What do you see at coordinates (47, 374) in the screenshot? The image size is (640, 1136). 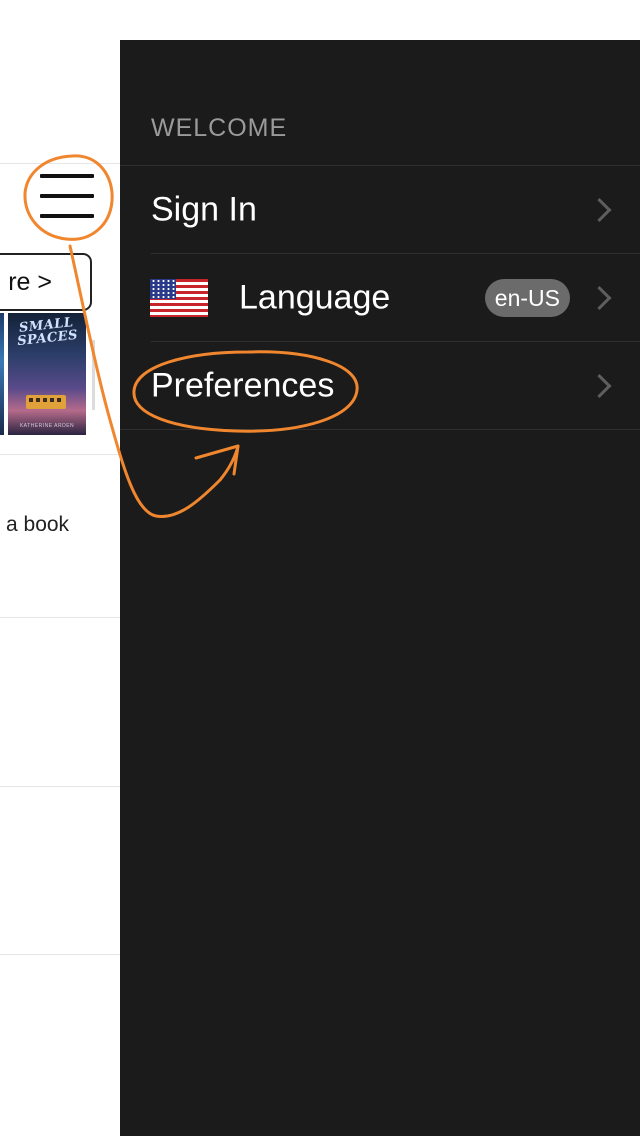 I see `book-cover: SMALL SPACES KATHERINE ARDEN` at bounding box center [47, 374].